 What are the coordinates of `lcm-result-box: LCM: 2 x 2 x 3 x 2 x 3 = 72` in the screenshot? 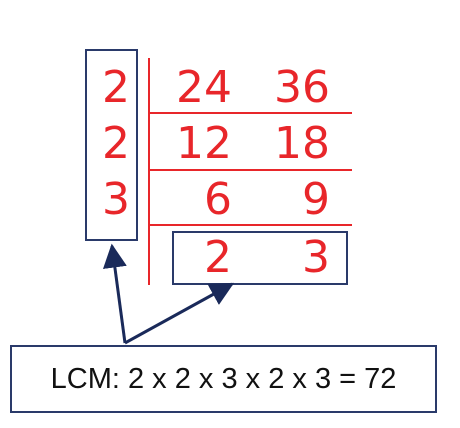 It's located at (223, 379).